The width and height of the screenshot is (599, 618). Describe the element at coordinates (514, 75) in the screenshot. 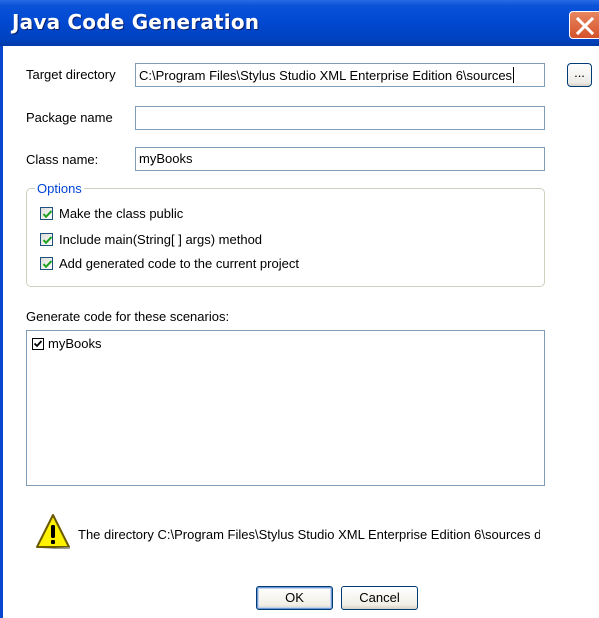

I see `text-caret` at that location.